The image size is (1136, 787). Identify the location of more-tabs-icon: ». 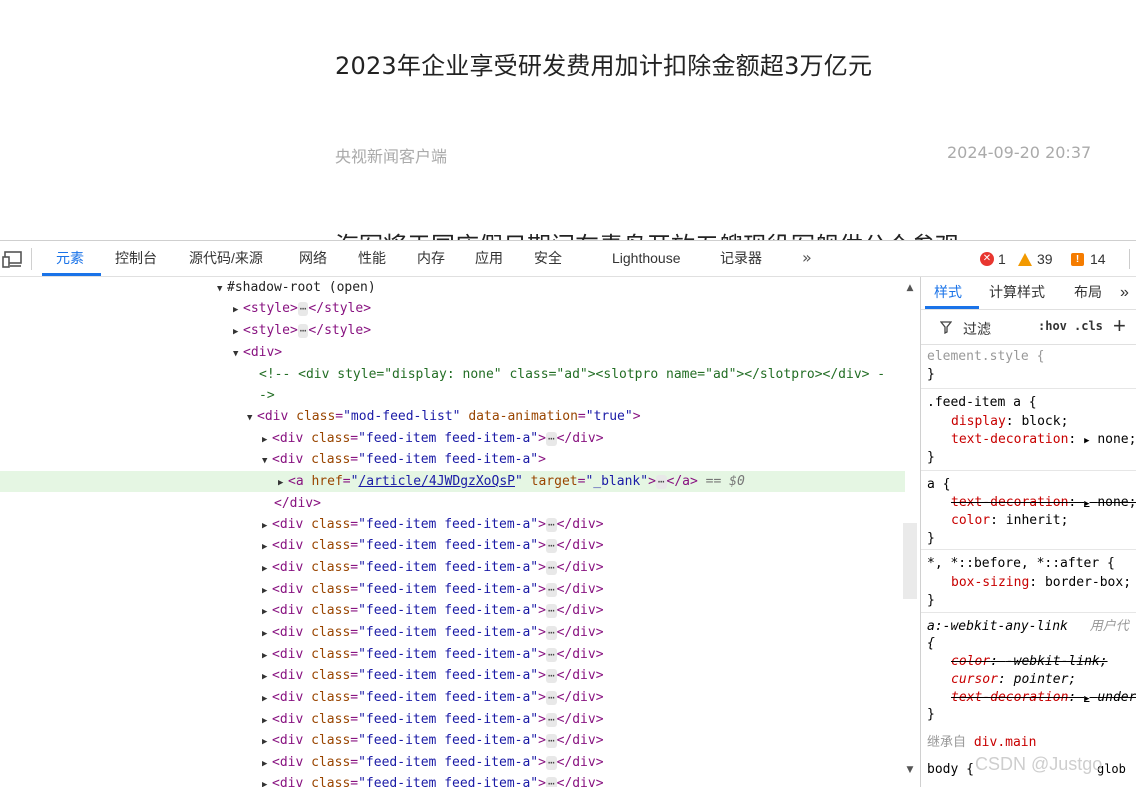
(807, 258).